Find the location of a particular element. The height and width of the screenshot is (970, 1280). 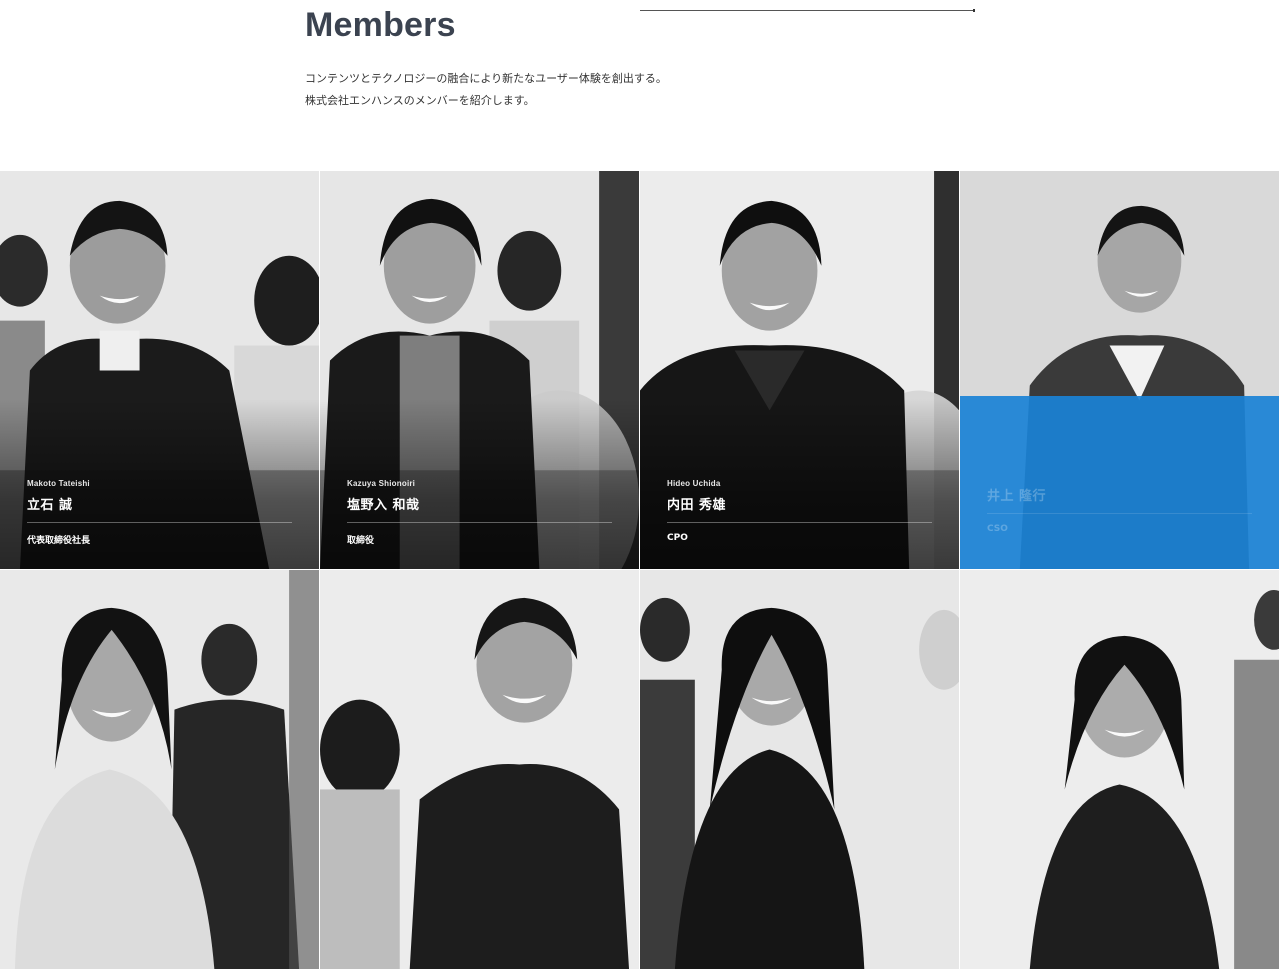

header-divider-line is located at coordinates (807, 10).